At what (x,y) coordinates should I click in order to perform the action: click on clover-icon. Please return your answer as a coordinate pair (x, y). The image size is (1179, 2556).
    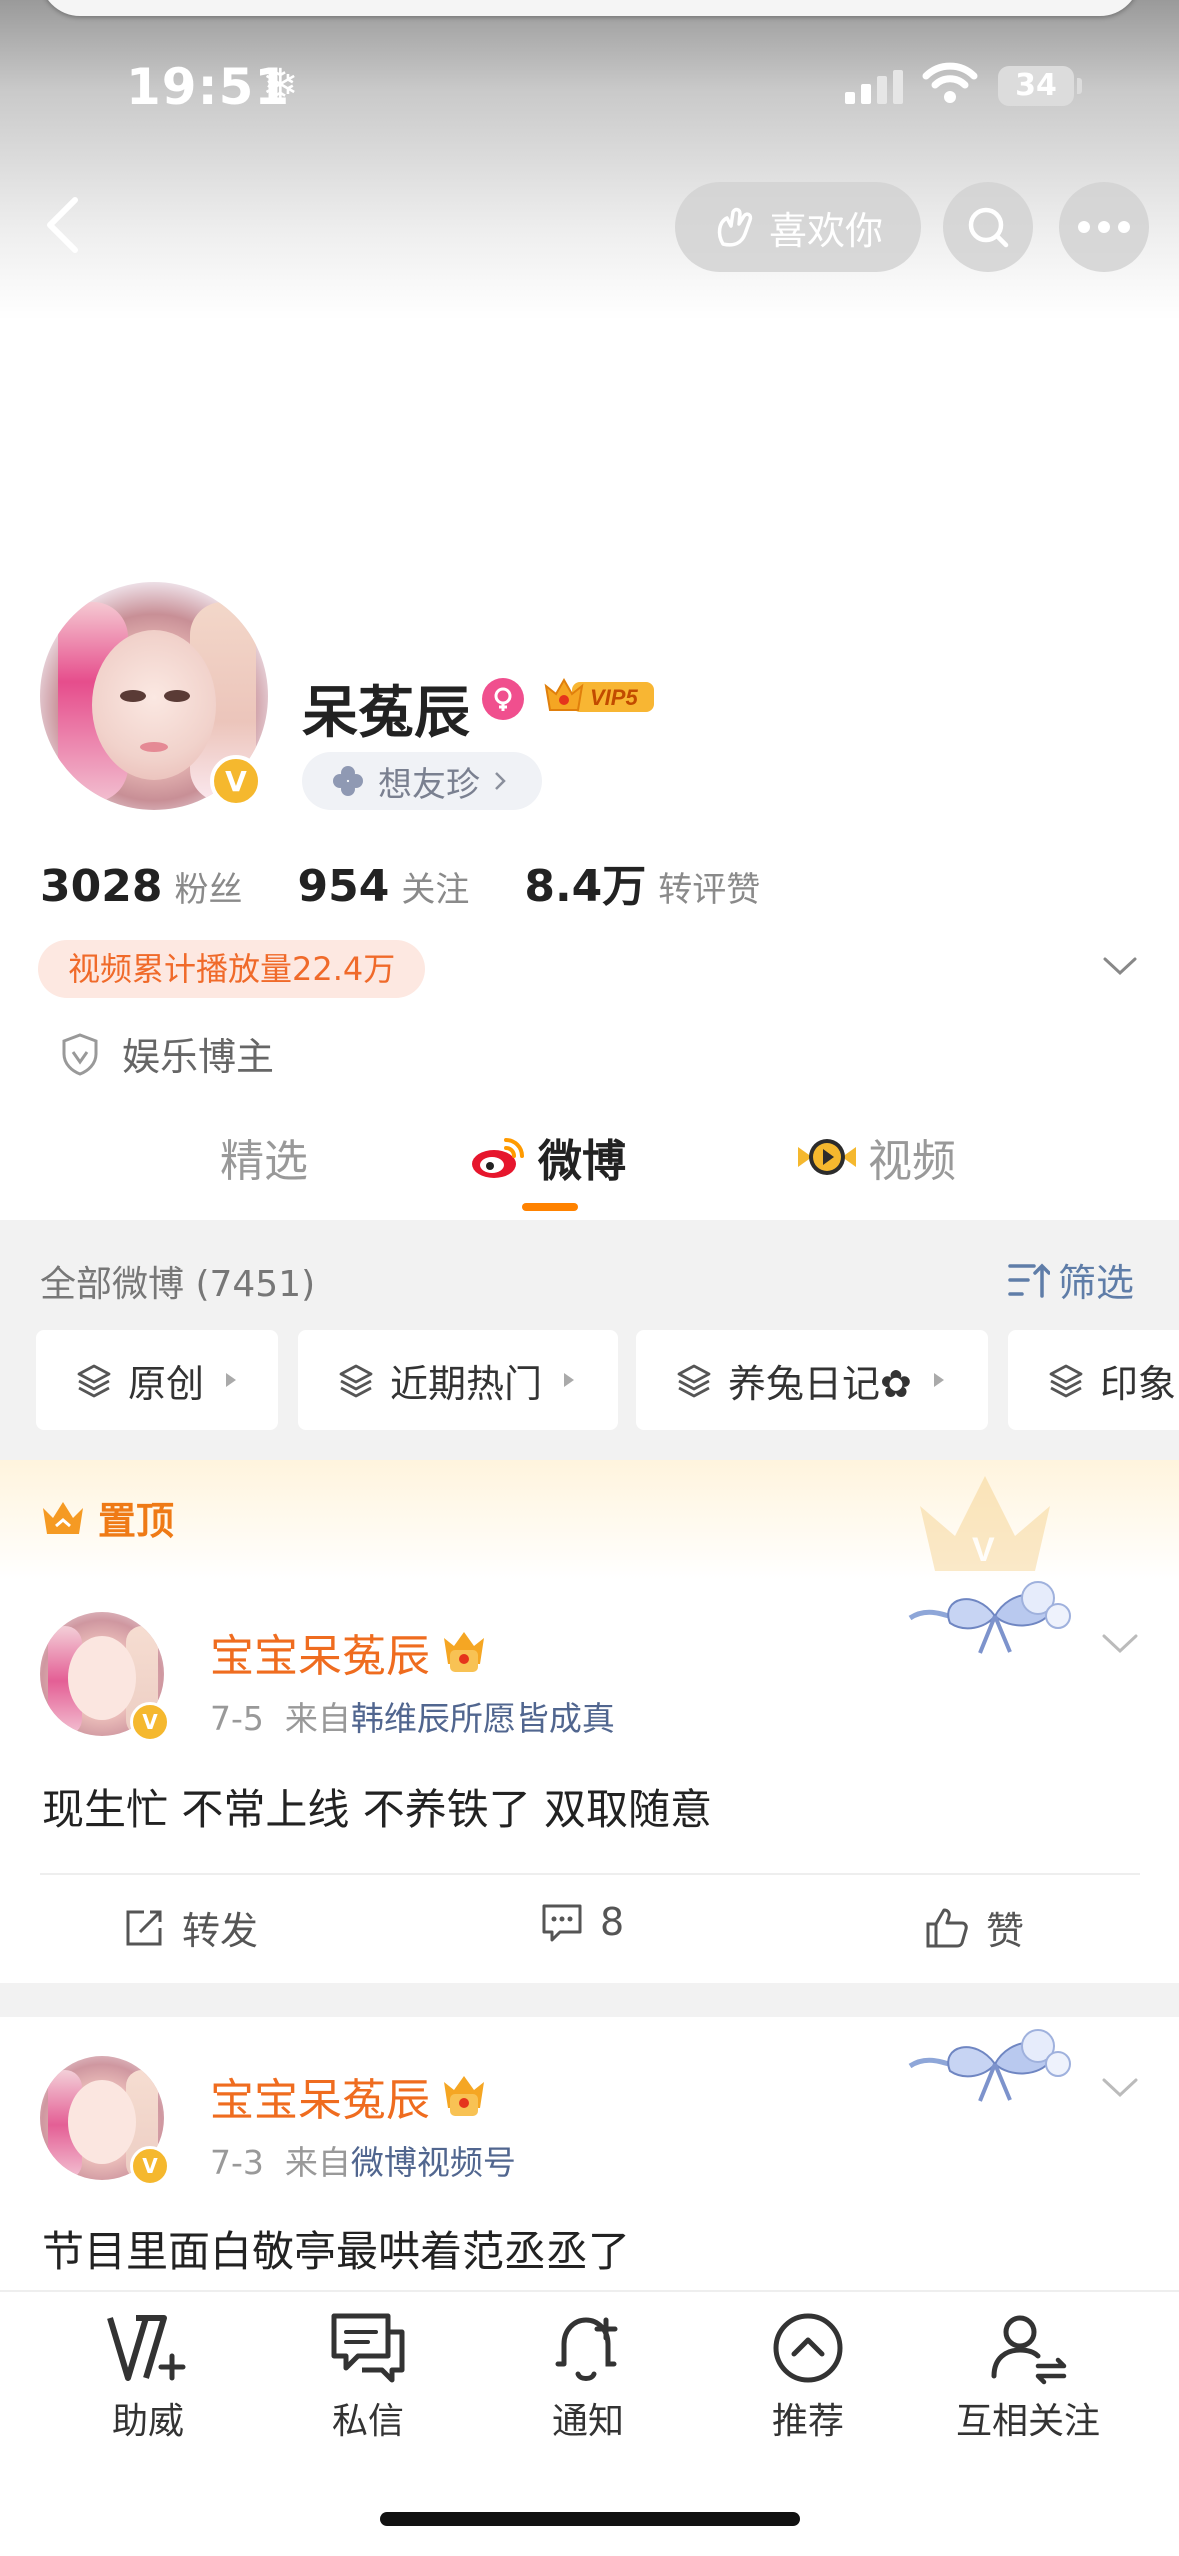
    Looking at the image, I should click on (348, 781).